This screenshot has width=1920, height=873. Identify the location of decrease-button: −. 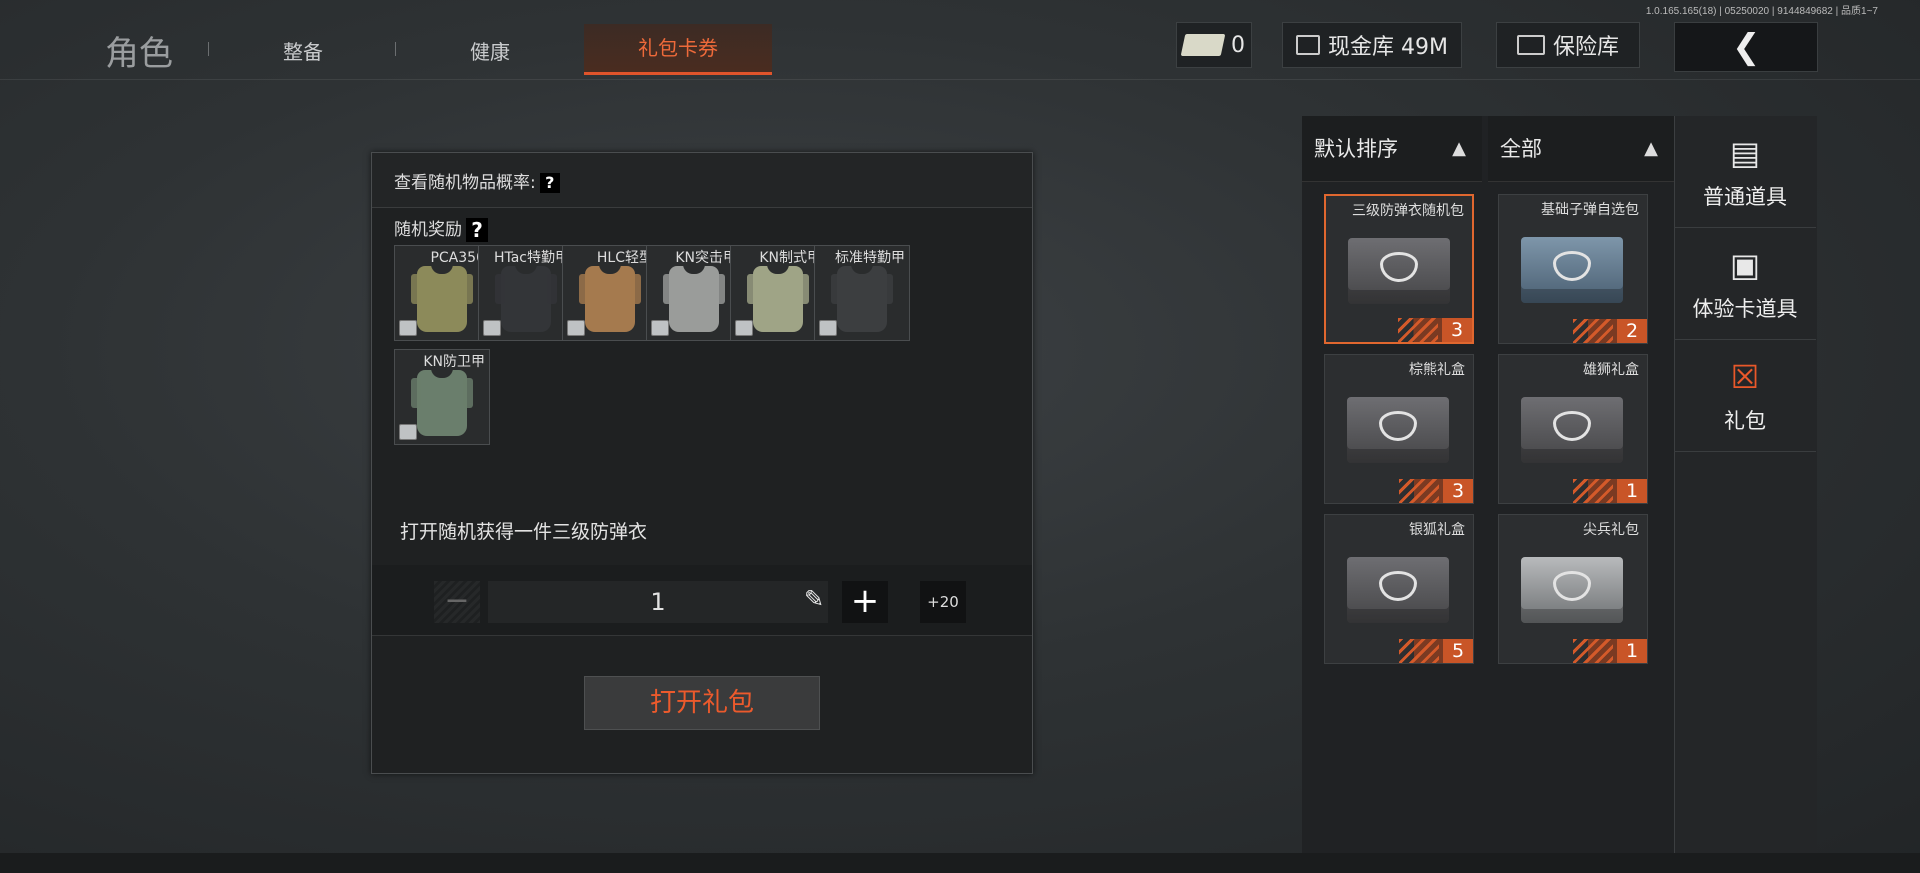
(457, 602).